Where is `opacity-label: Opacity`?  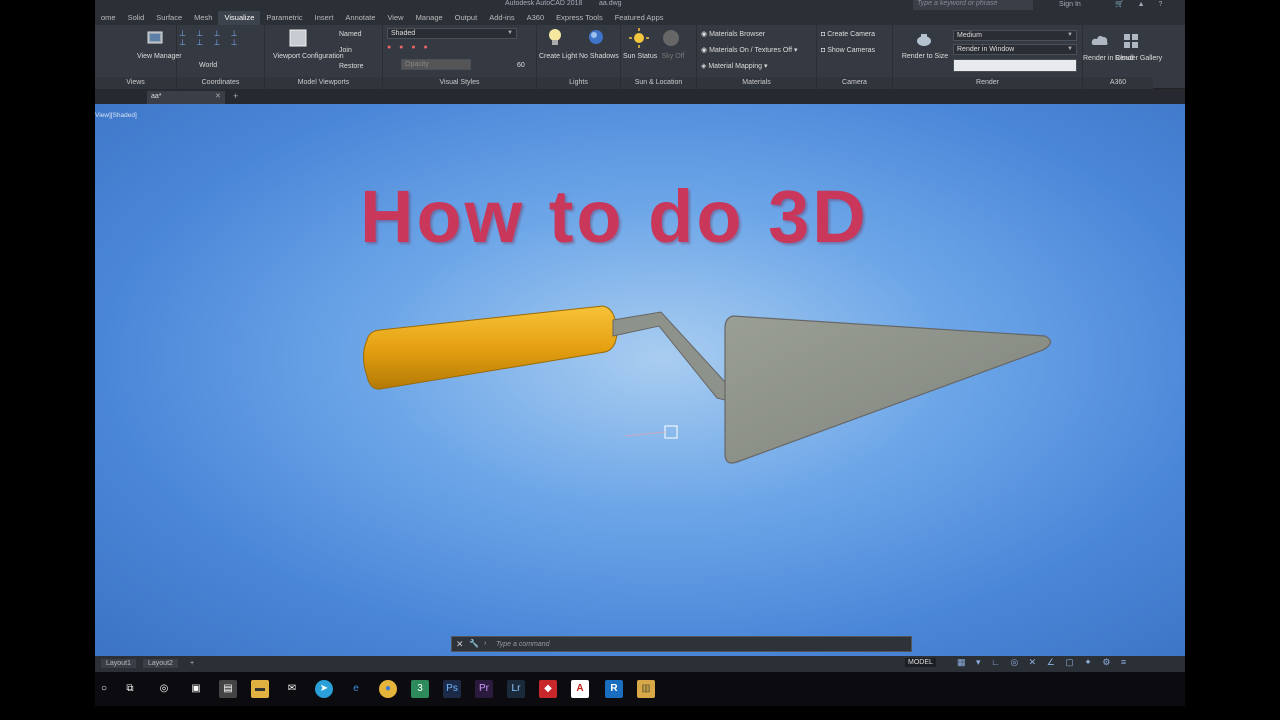
opacity-label: Opacity is located at coordinates (417, 64).